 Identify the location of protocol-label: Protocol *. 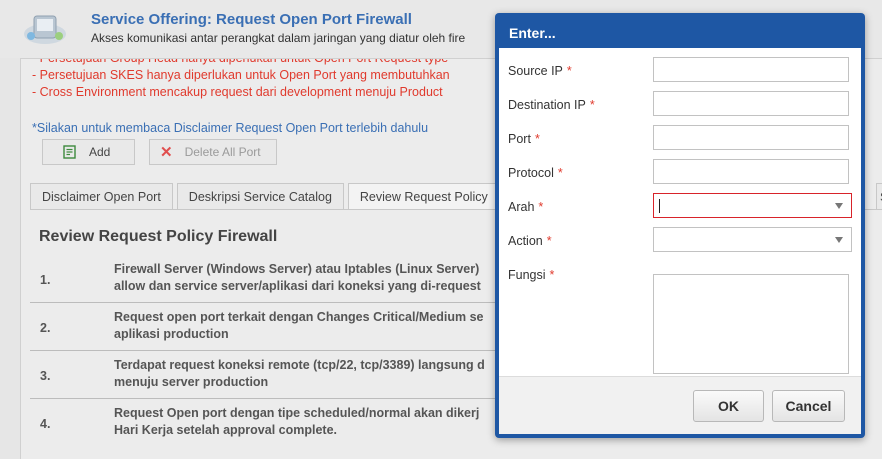
(535, 173).